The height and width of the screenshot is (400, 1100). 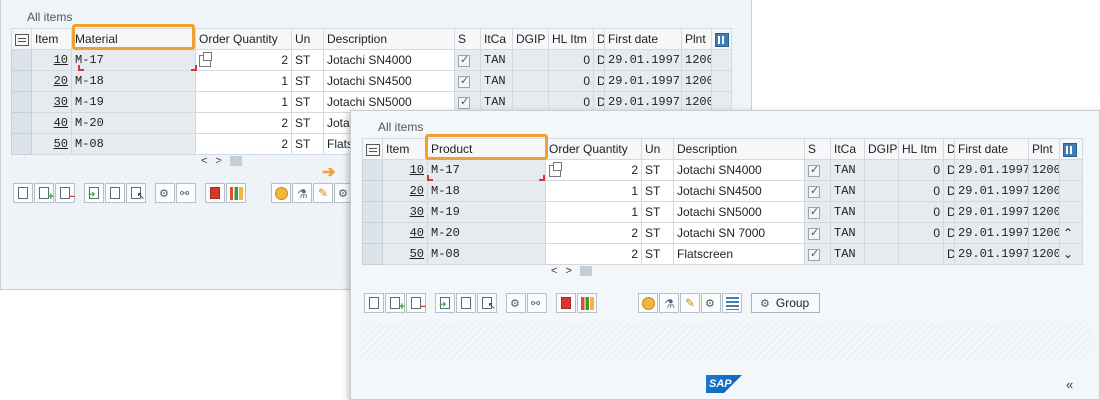 What do you see at coordinates (486, 233) in the screenshot?
I see `product-cell: M-20` at bounding box center [486, 233].